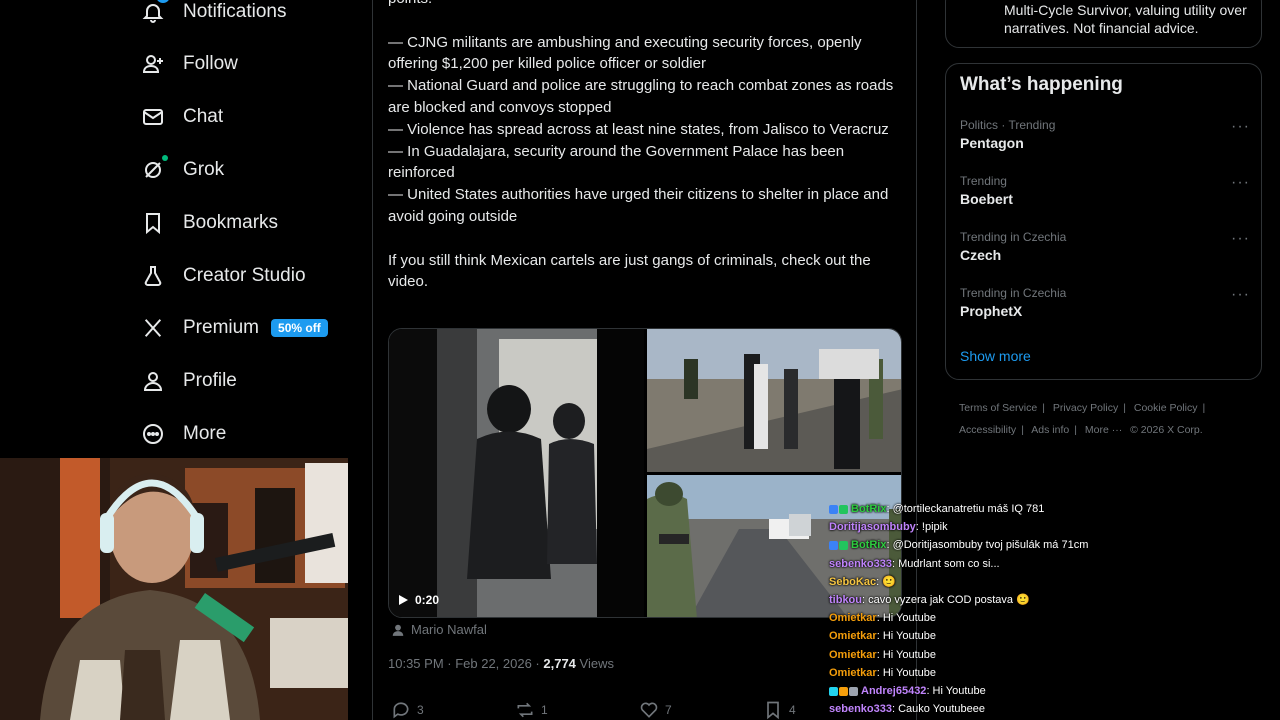 This screenshot has height=720, width=1280. I want to click on nav-item-grok: Grok, so click(182, 170).